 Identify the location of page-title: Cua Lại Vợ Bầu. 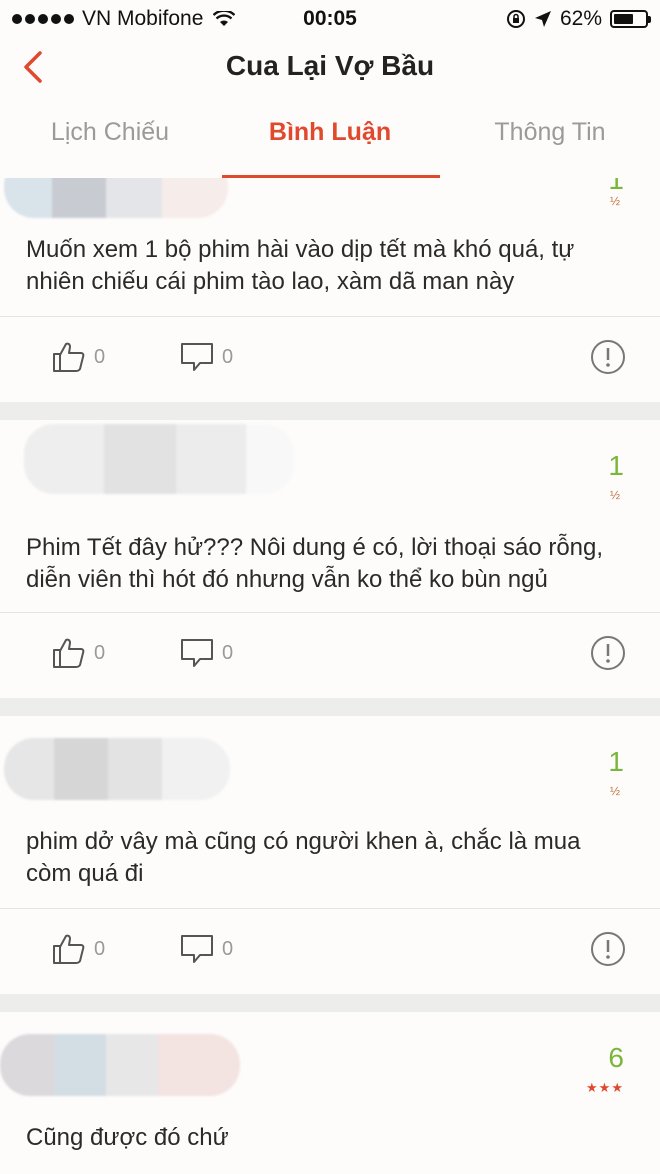
(330, 65).